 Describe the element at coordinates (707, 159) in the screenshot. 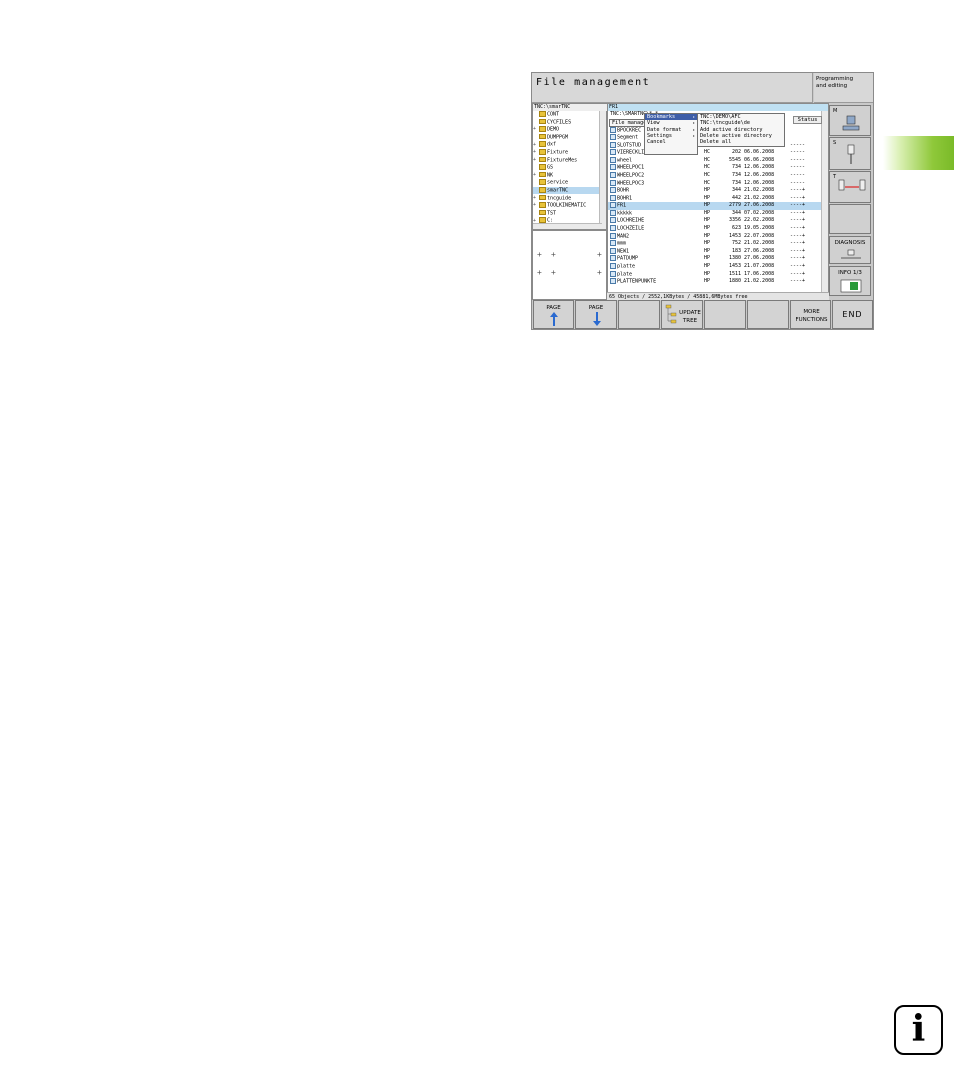

I see `file-type: HC` at that location.